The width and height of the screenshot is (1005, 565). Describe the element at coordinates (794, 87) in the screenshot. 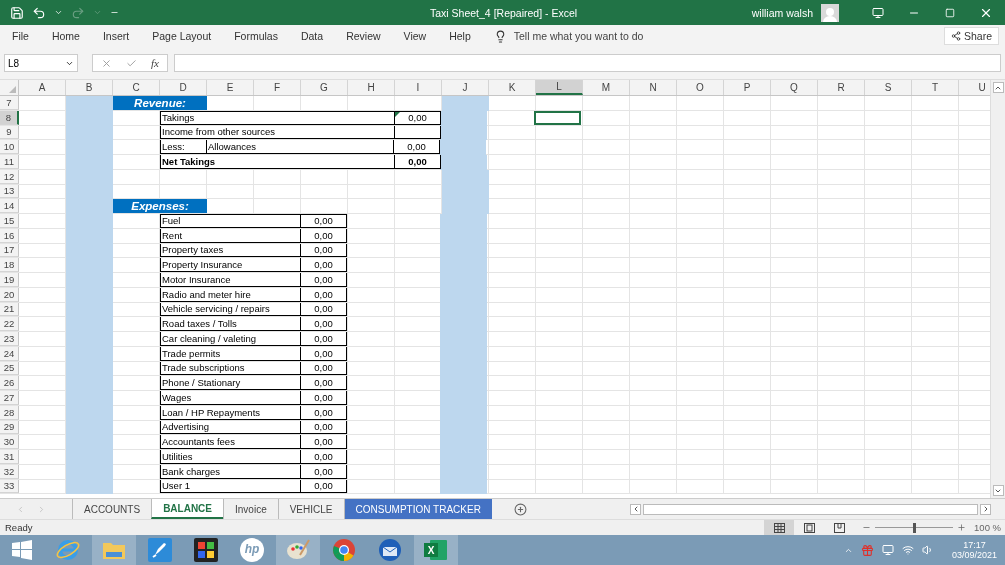

I see `column-header: Q` at that location.